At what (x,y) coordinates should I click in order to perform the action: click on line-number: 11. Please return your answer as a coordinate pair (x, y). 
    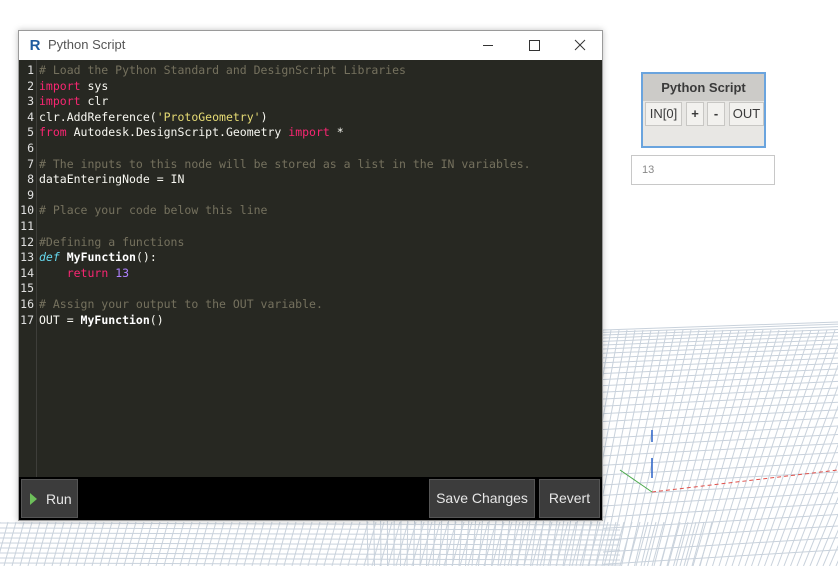
    Looking at the image, I should click on (27, 226).